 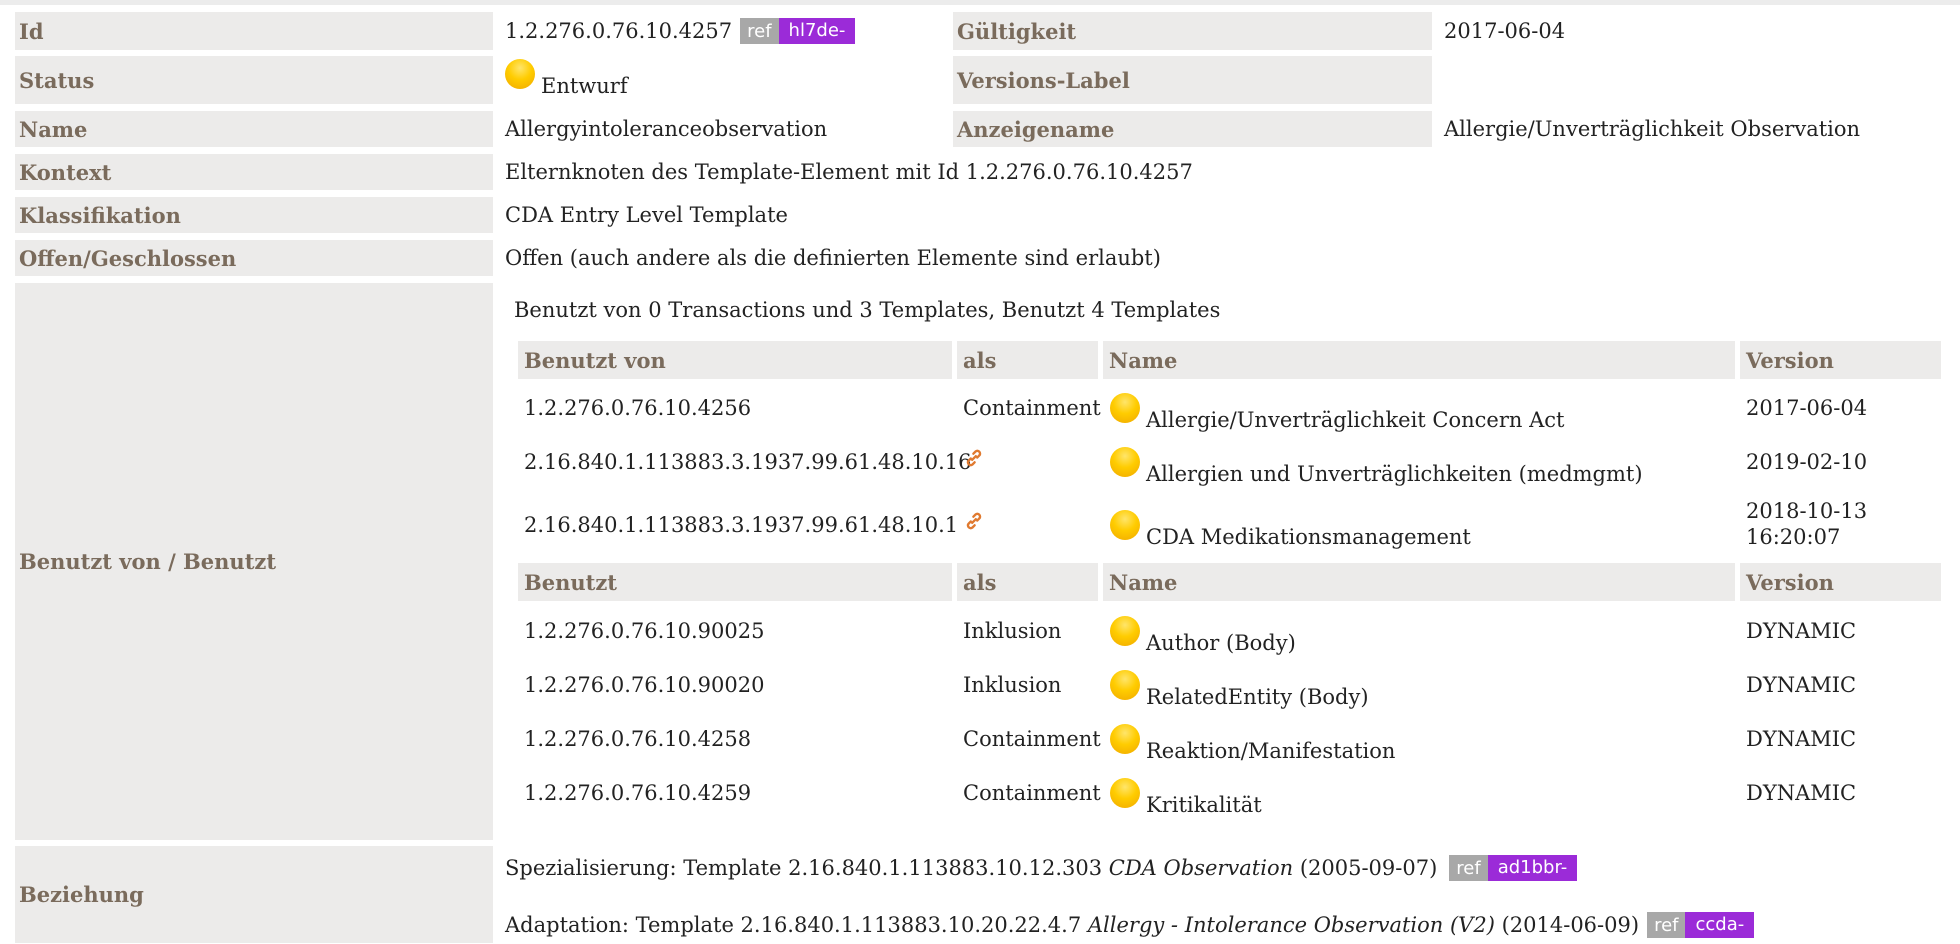 I want to click on uses-name: Kritikalität, so click(x=1204, y=805).